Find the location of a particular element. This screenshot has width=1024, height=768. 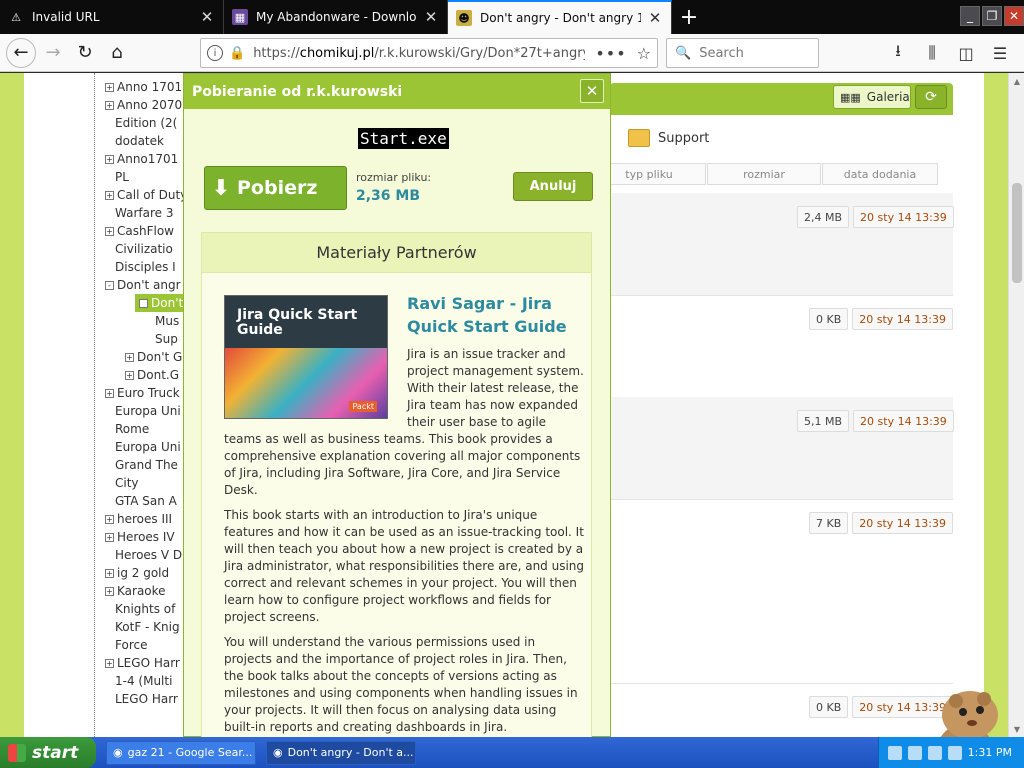

update-icon is located at coordinates (934, 752).